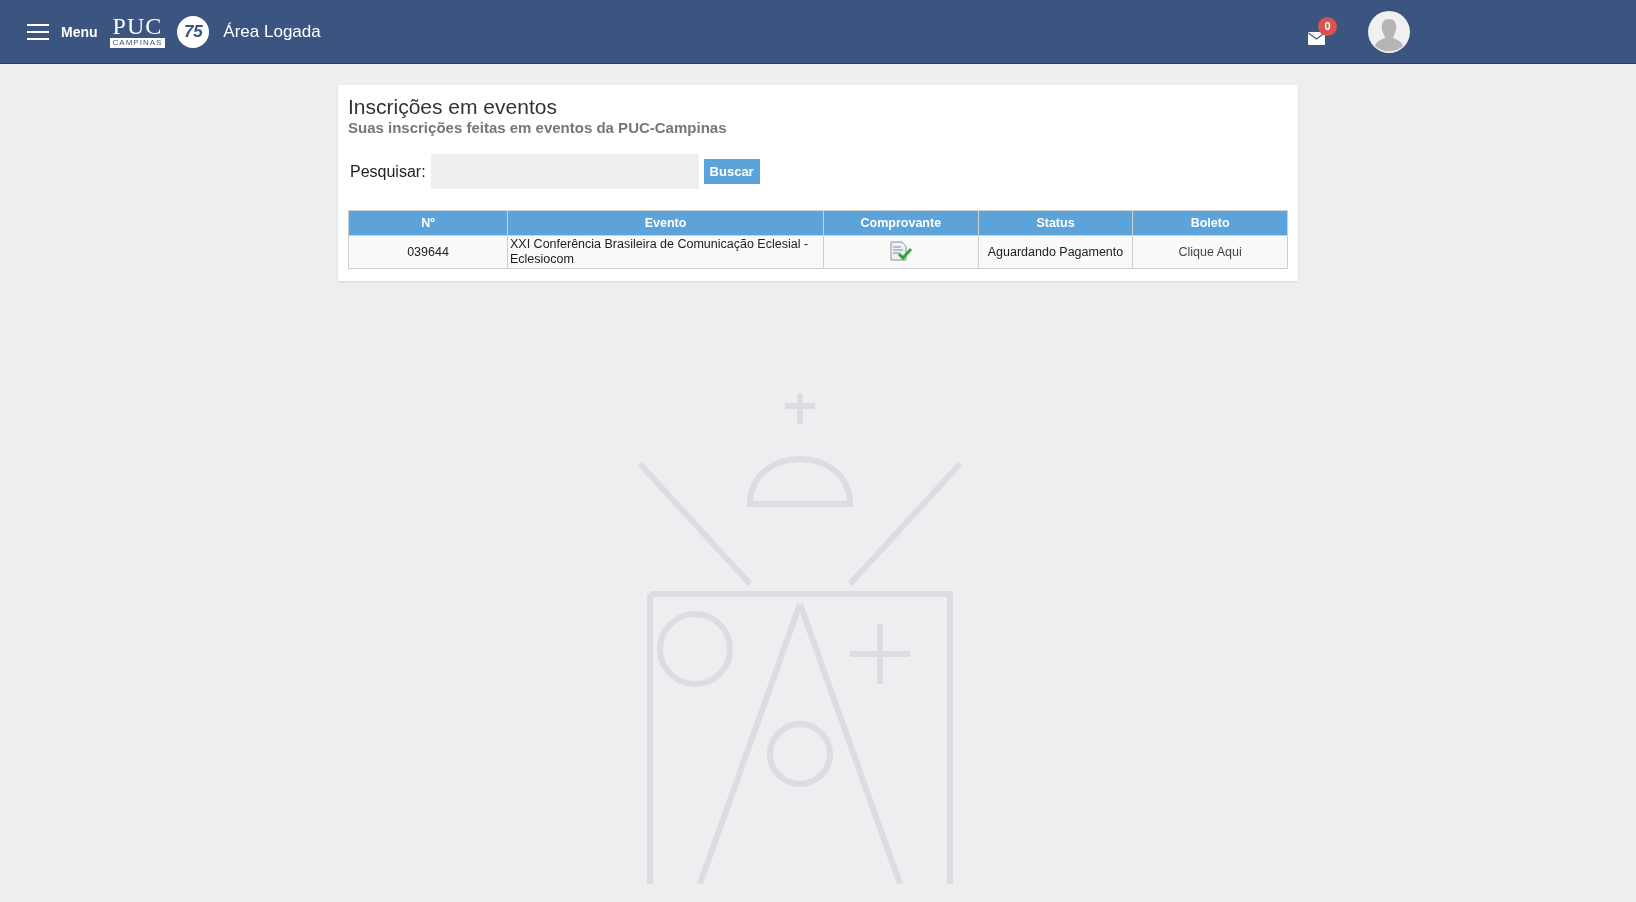 The height and width of the screenshot is (902, 1636). Describe the element at coordinates (665, 223) in the screenshot. I see `column-header: Evento` at that location.